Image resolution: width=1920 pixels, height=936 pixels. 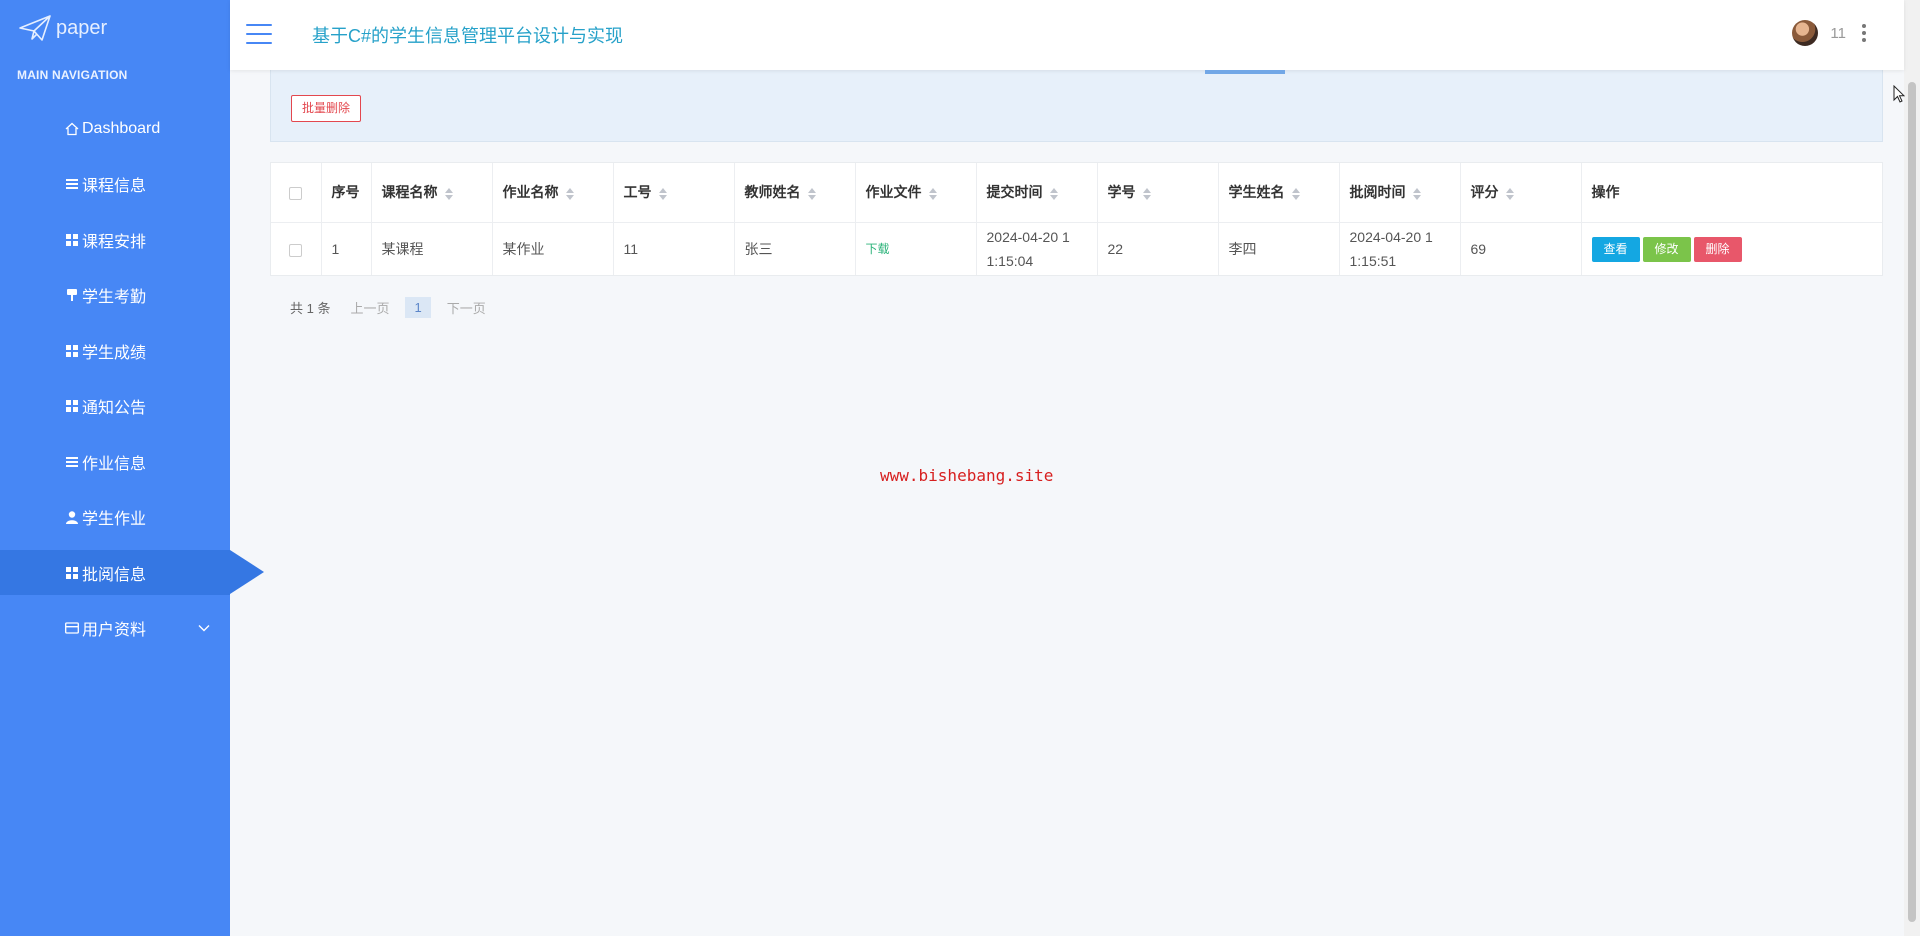 I want to click on column-header: 序号, so click(x=346, y=192).